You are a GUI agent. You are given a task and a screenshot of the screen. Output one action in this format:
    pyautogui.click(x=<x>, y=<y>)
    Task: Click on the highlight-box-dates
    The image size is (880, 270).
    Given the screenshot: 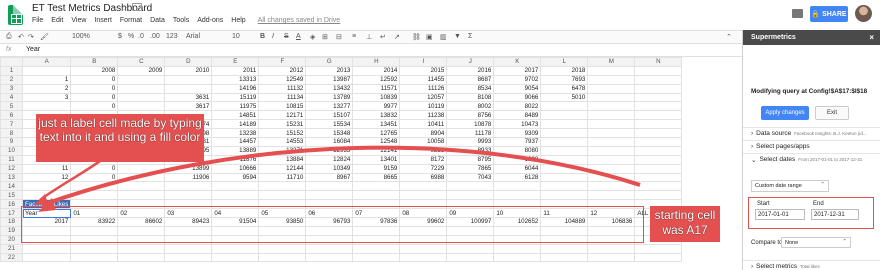 What is the action you would take?
    pyautogui.click(x=811, y=213)
    